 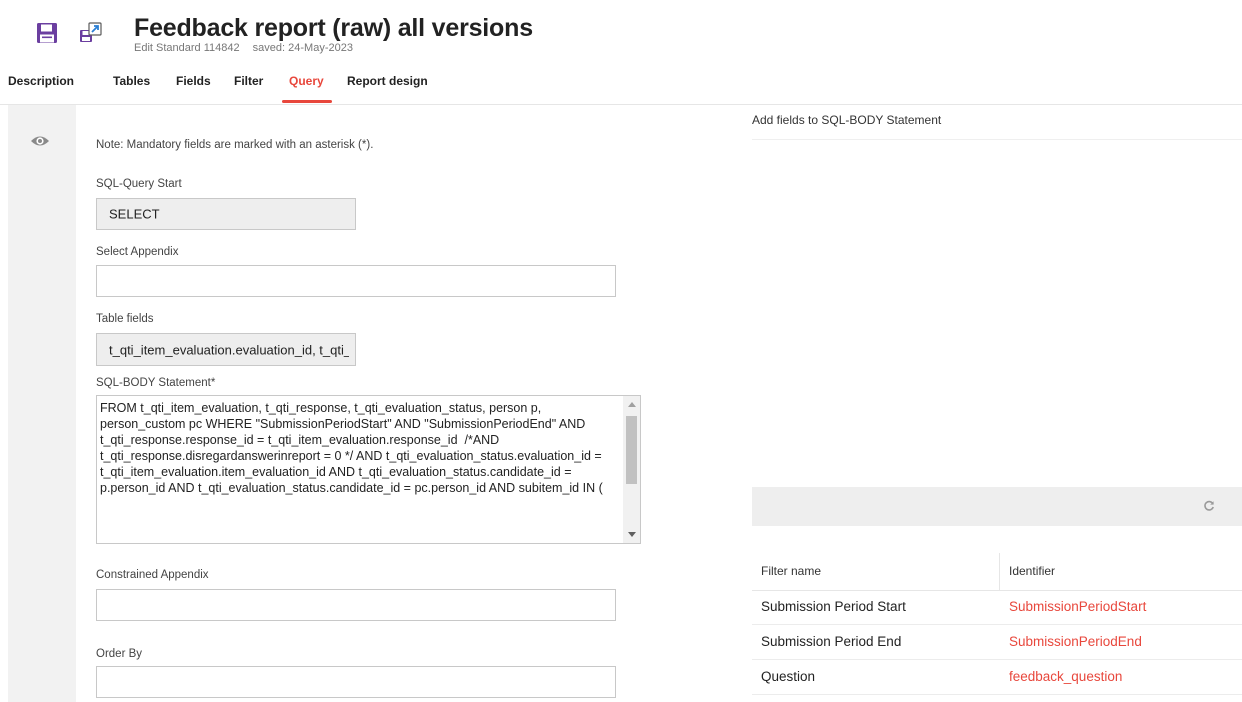 I want to click on right-panel-toolbar, so click(x=997, y=506).